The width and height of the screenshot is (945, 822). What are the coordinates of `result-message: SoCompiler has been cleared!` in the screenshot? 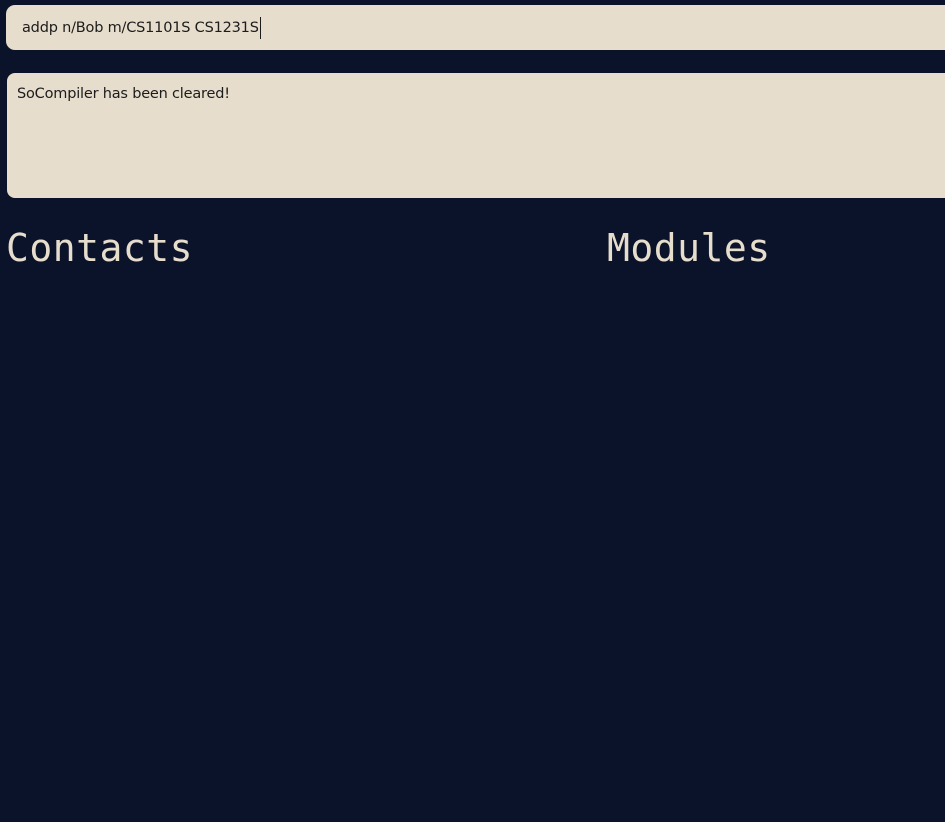 It's located at (123, 94).